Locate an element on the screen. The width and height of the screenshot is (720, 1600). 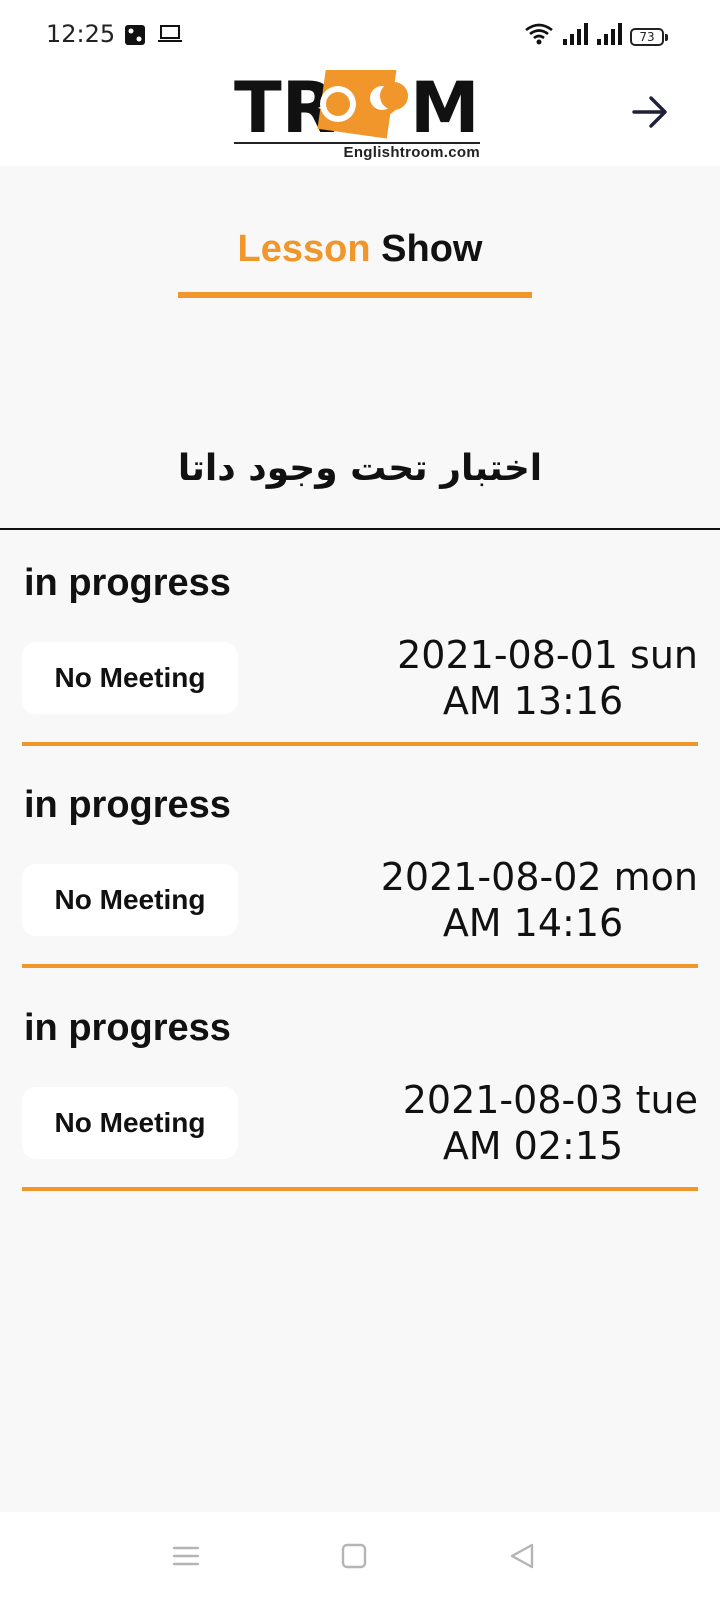
divider is located at coordinates (360, 529).